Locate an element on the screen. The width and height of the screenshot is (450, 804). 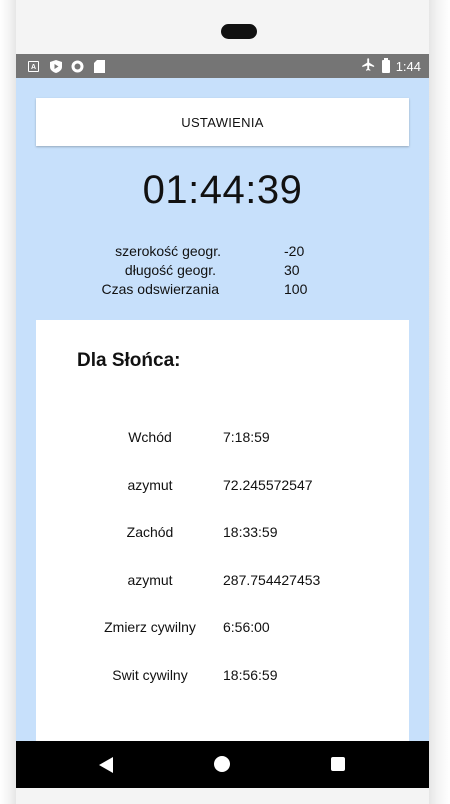
sun-row-azimuth-rise: azymut 72.245572547 is located at coordinates (222, 487).